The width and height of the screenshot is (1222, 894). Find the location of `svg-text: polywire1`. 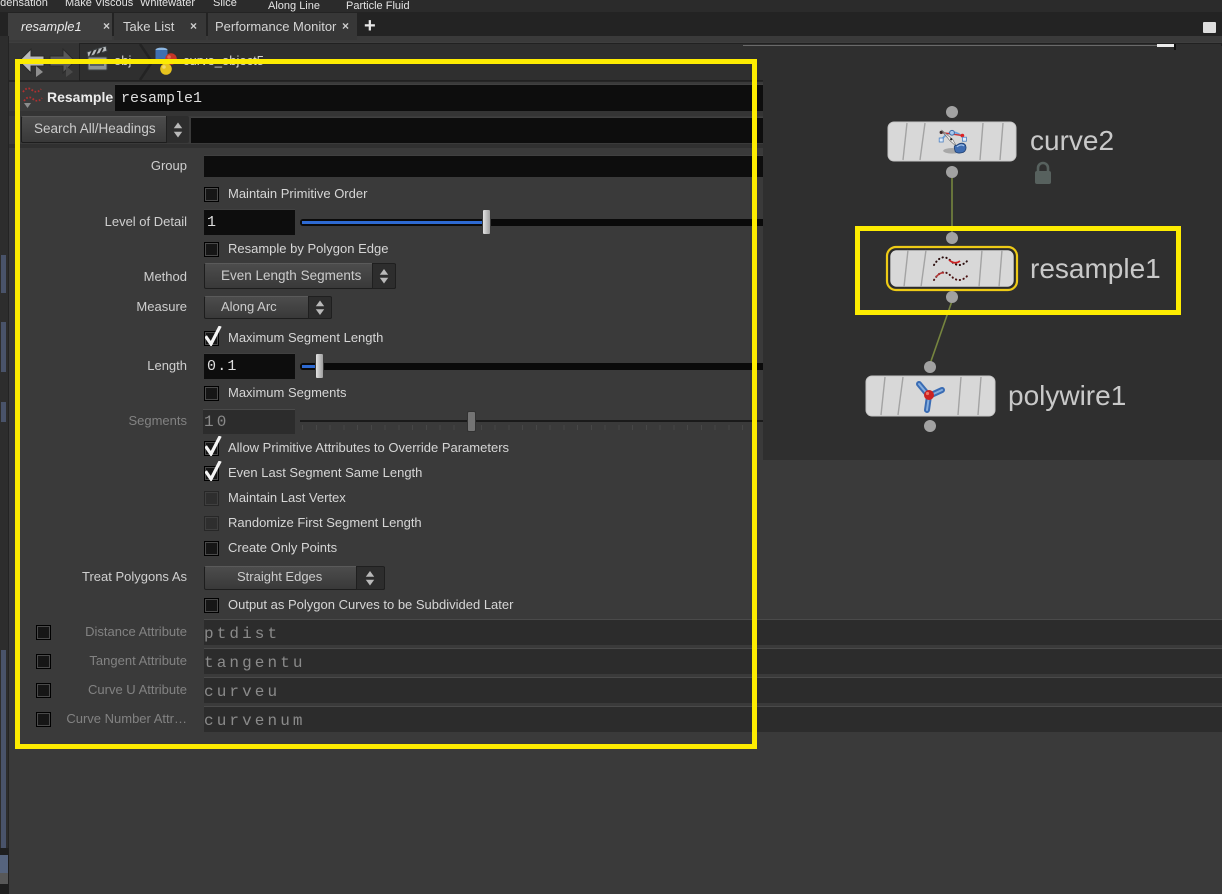

svg-text: polywire1 is located at coordinates (1067, 395).